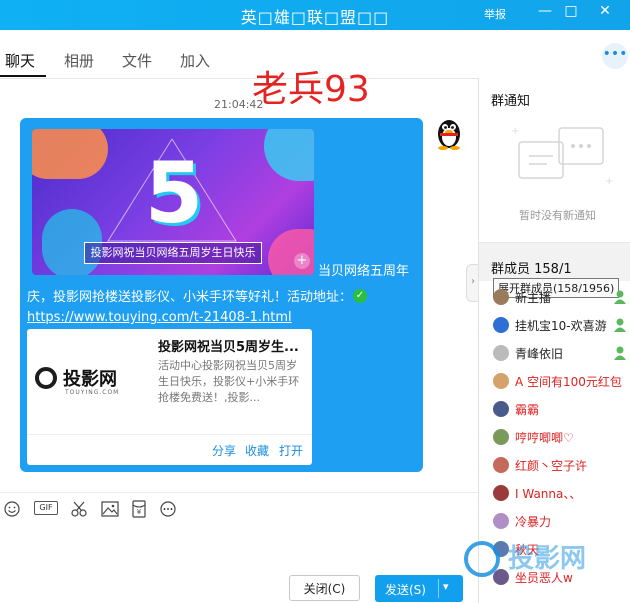 This screenshot has height=603, width=630. Describe the element at coordinates (224, 450) in the screenshot. I see `share-button: 分享` at that location.